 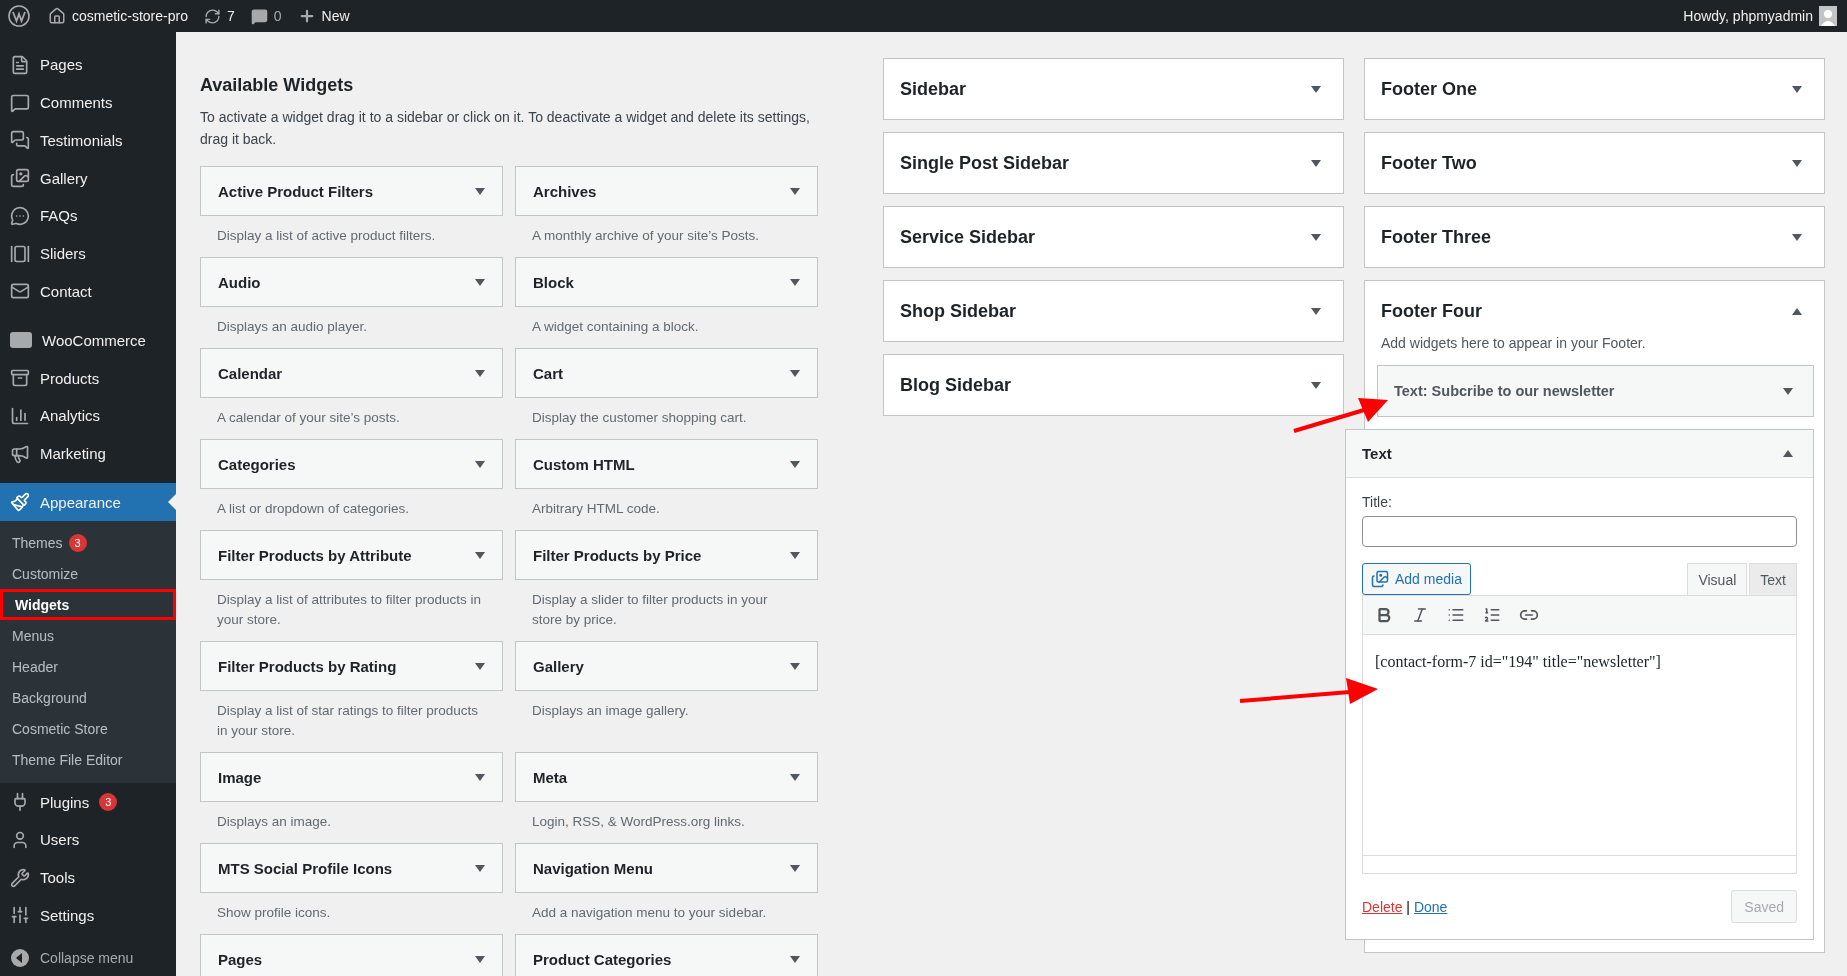 What do you see at coordinates (351, 955) in the screenshot?
I see `widget-item: Pages` at bounding box center [351, 955].